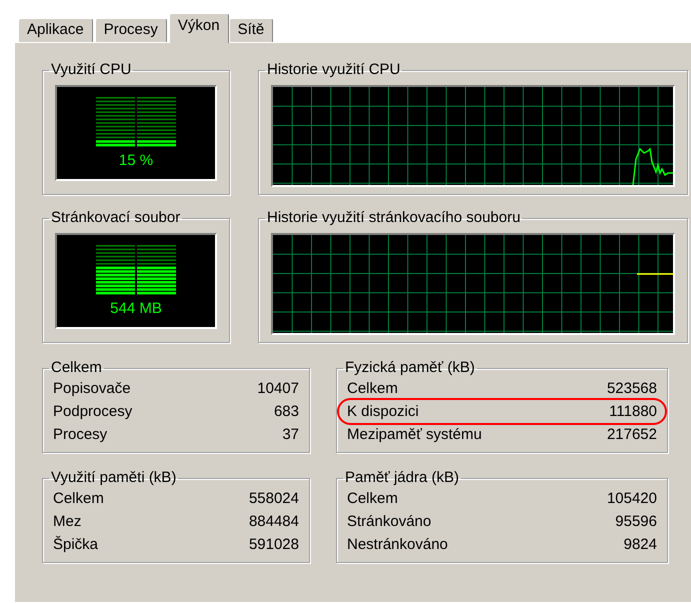 The image size is (691, 603). What do you see at coordinates (389, 522) in the screenshot?
I see `stat-label: Stránkováno` at bounding box center [389, 522].